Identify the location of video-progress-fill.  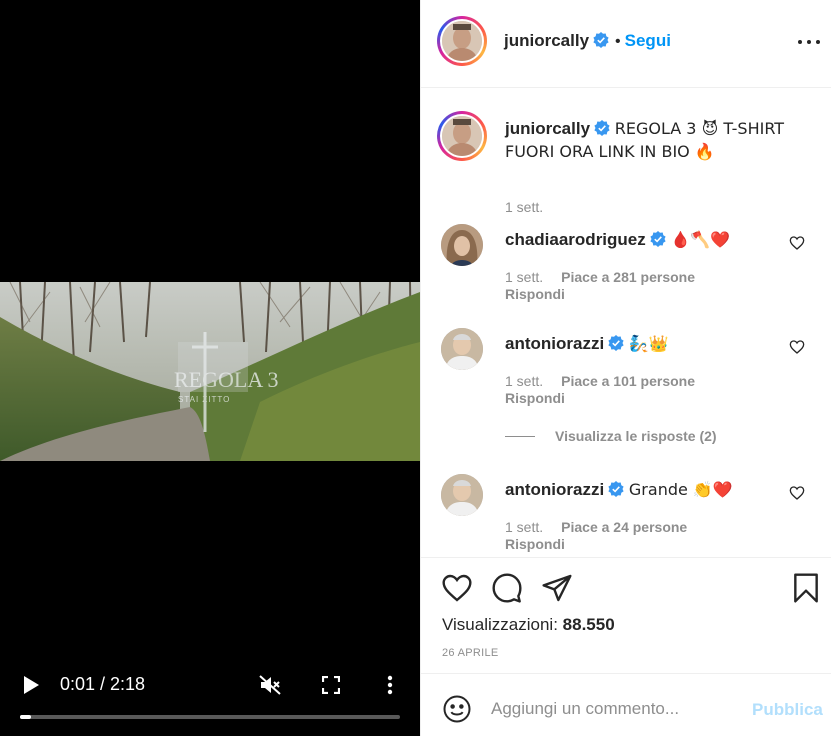
(26, 717).